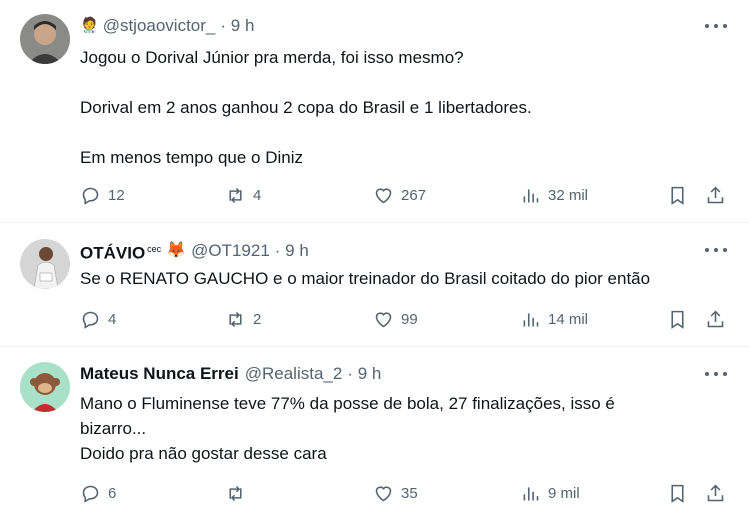 The width and height of the screenshot is (749, 514). I want to click on views-count: 9 mil, so click(564, 493).